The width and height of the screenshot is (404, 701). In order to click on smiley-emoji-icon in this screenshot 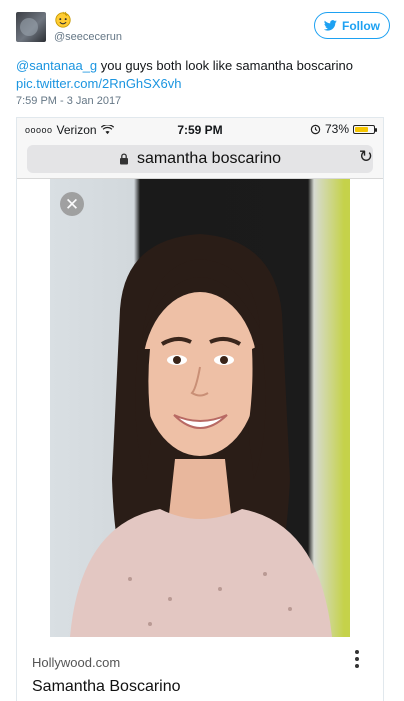, I will do `click(63, 19)`.